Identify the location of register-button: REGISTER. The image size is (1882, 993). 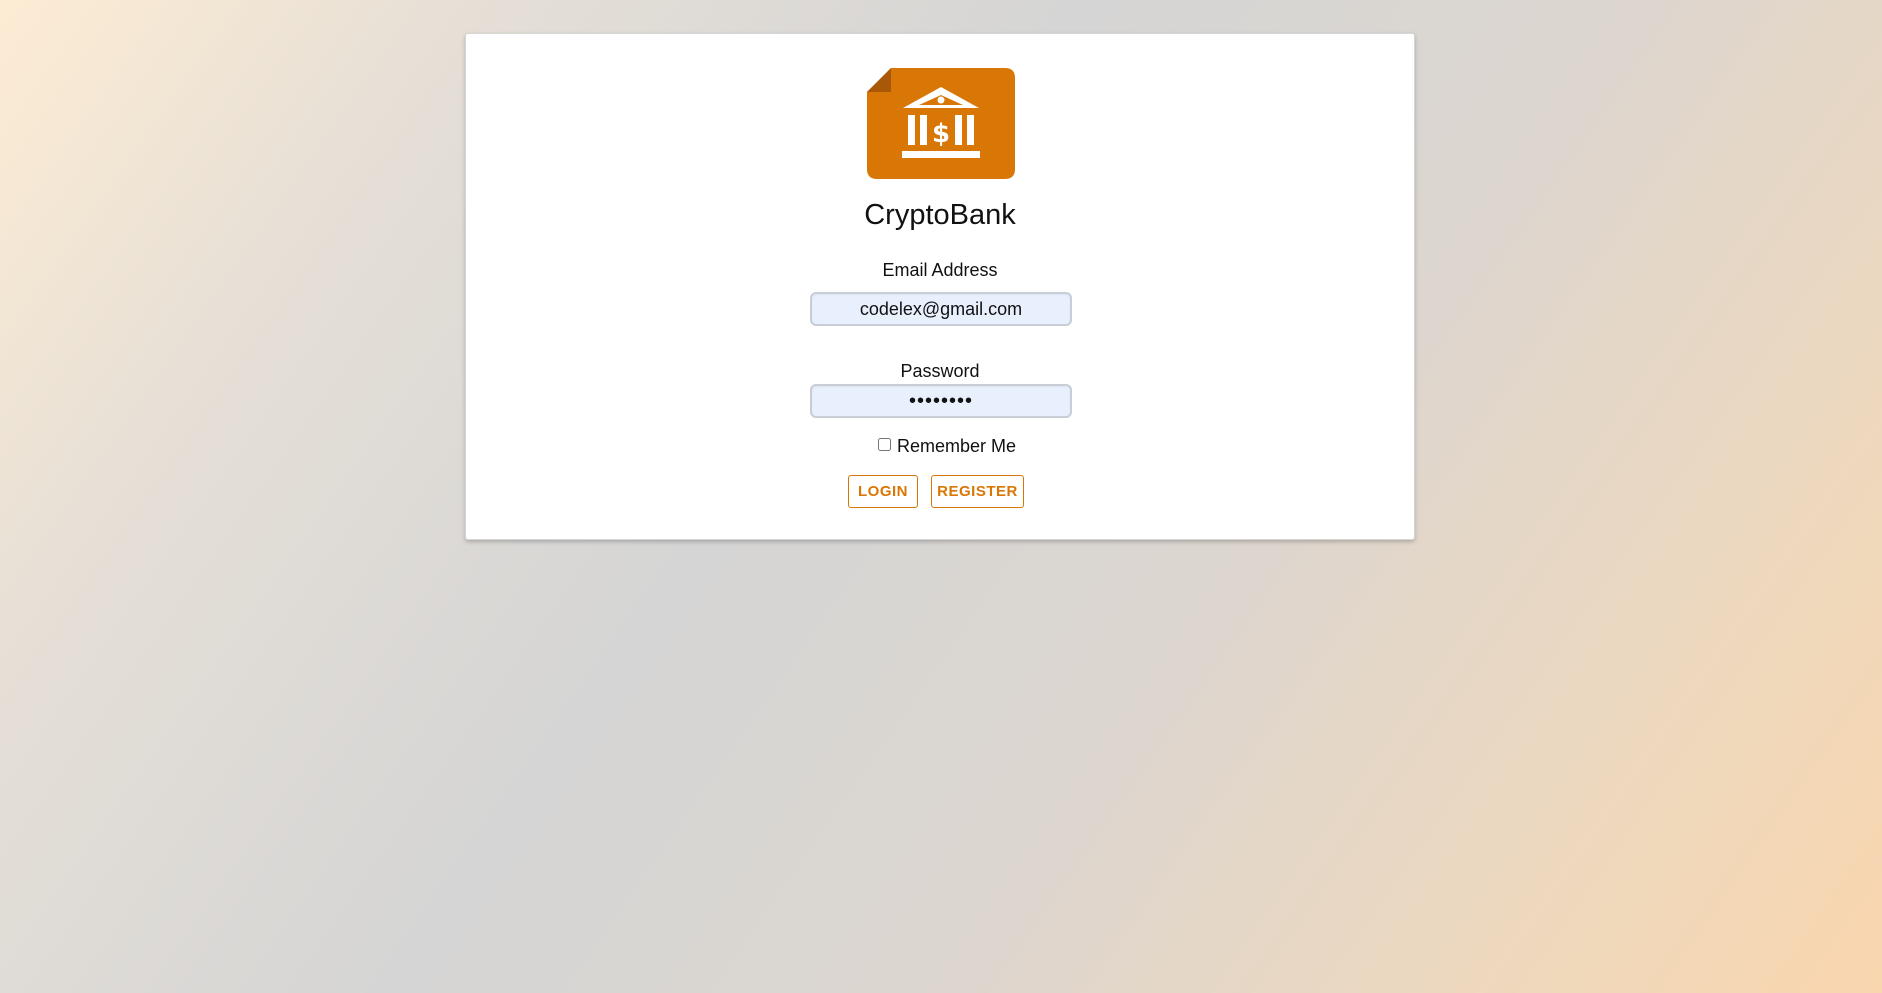
(977, 491).